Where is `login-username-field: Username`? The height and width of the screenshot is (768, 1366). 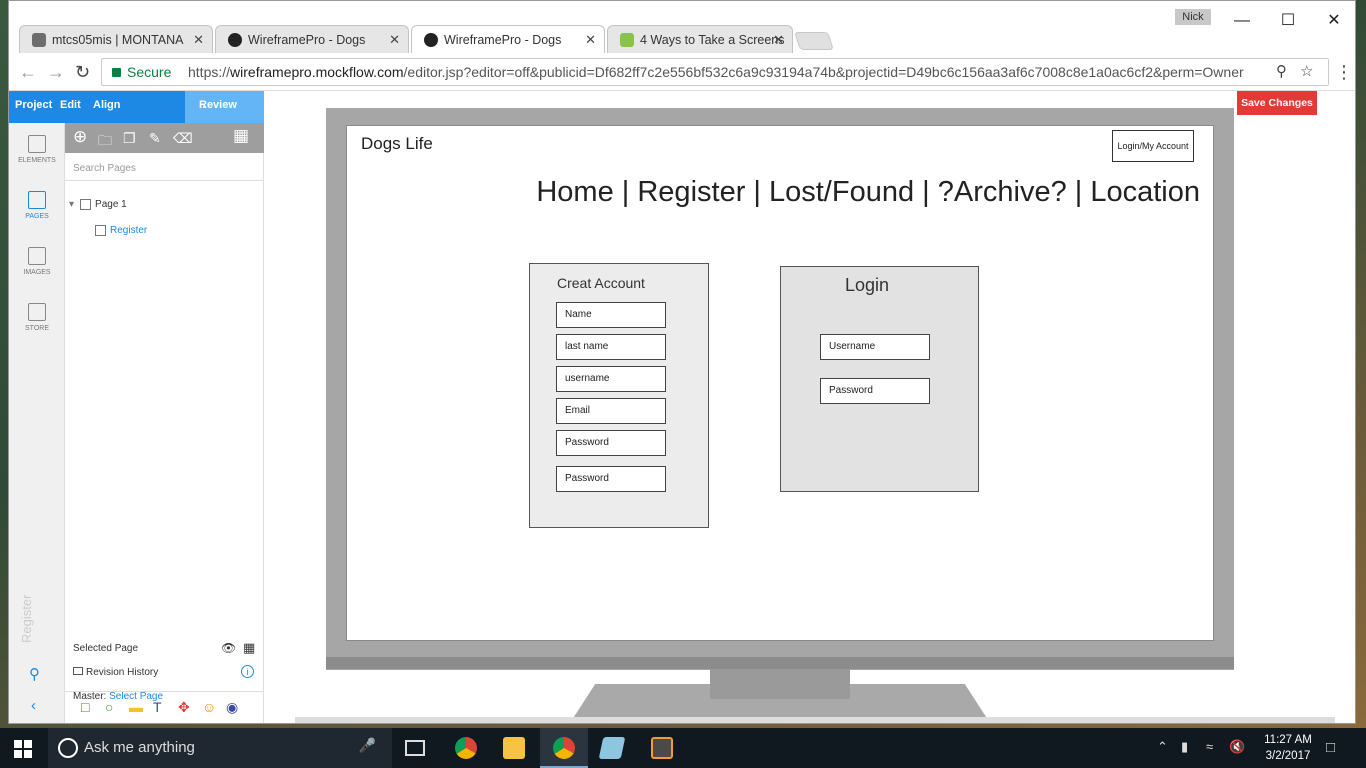
login-username-field: Username is located at coordinates (875, 347).